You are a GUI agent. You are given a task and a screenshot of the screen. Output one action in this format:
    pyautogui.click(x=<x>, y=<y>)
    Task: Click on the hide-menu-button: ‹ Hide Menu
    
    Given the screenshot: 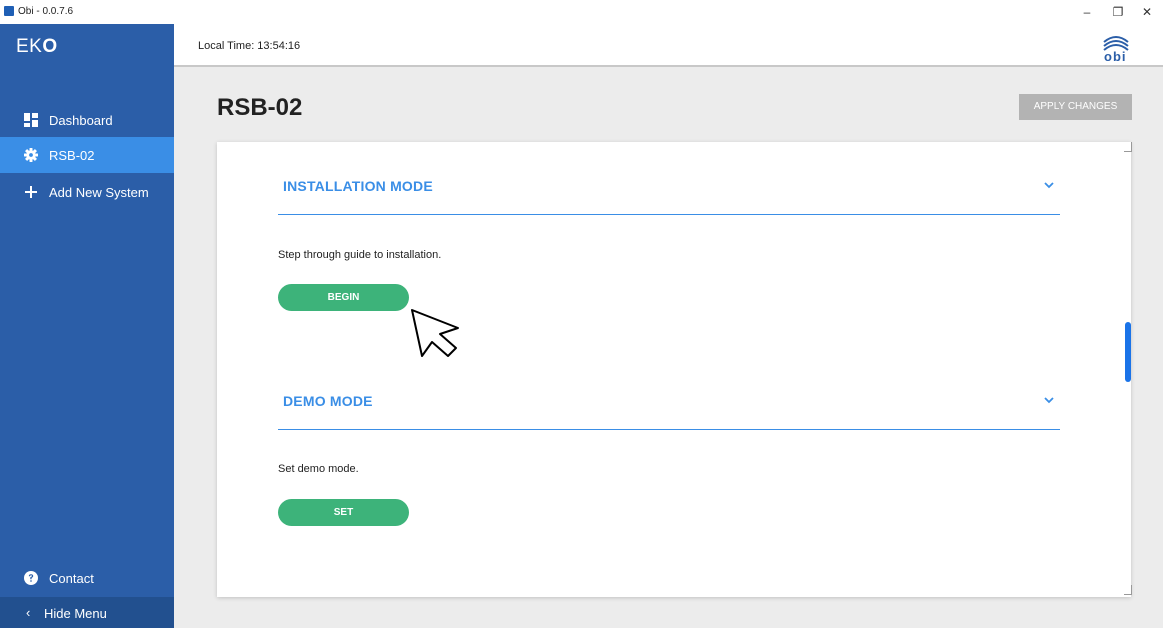 What is the action you would take?
    pyautogui.click(x=87, y=612)
    